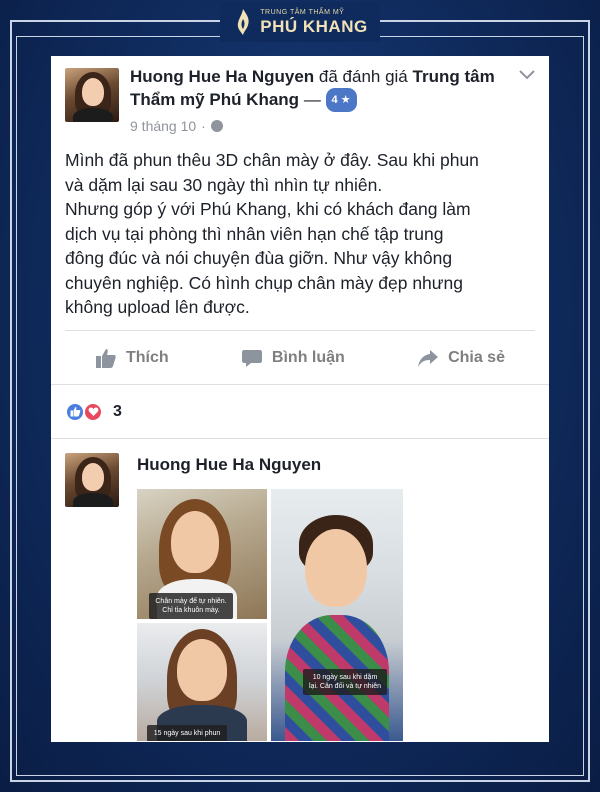 This screenshot has width=600, height=792. Describe the element at coordinates (363, 76) in the screenshot. I see `review-action-text: đã đánh giá` at that location.